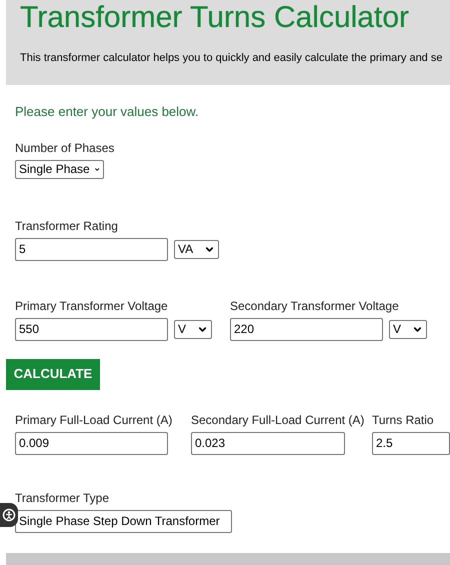 The width and height of the screenshot is (450, 565). I want to click on input-field: Single Phase Step Down Transformer, so click(123, 521).